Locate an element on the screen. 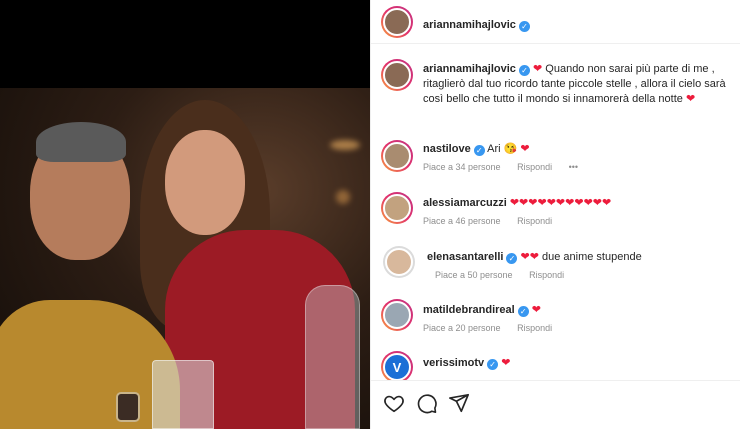 This screenshot has width=740, height=429. caption-username: ariannamihajlovic is located at coordinates (469, 69).